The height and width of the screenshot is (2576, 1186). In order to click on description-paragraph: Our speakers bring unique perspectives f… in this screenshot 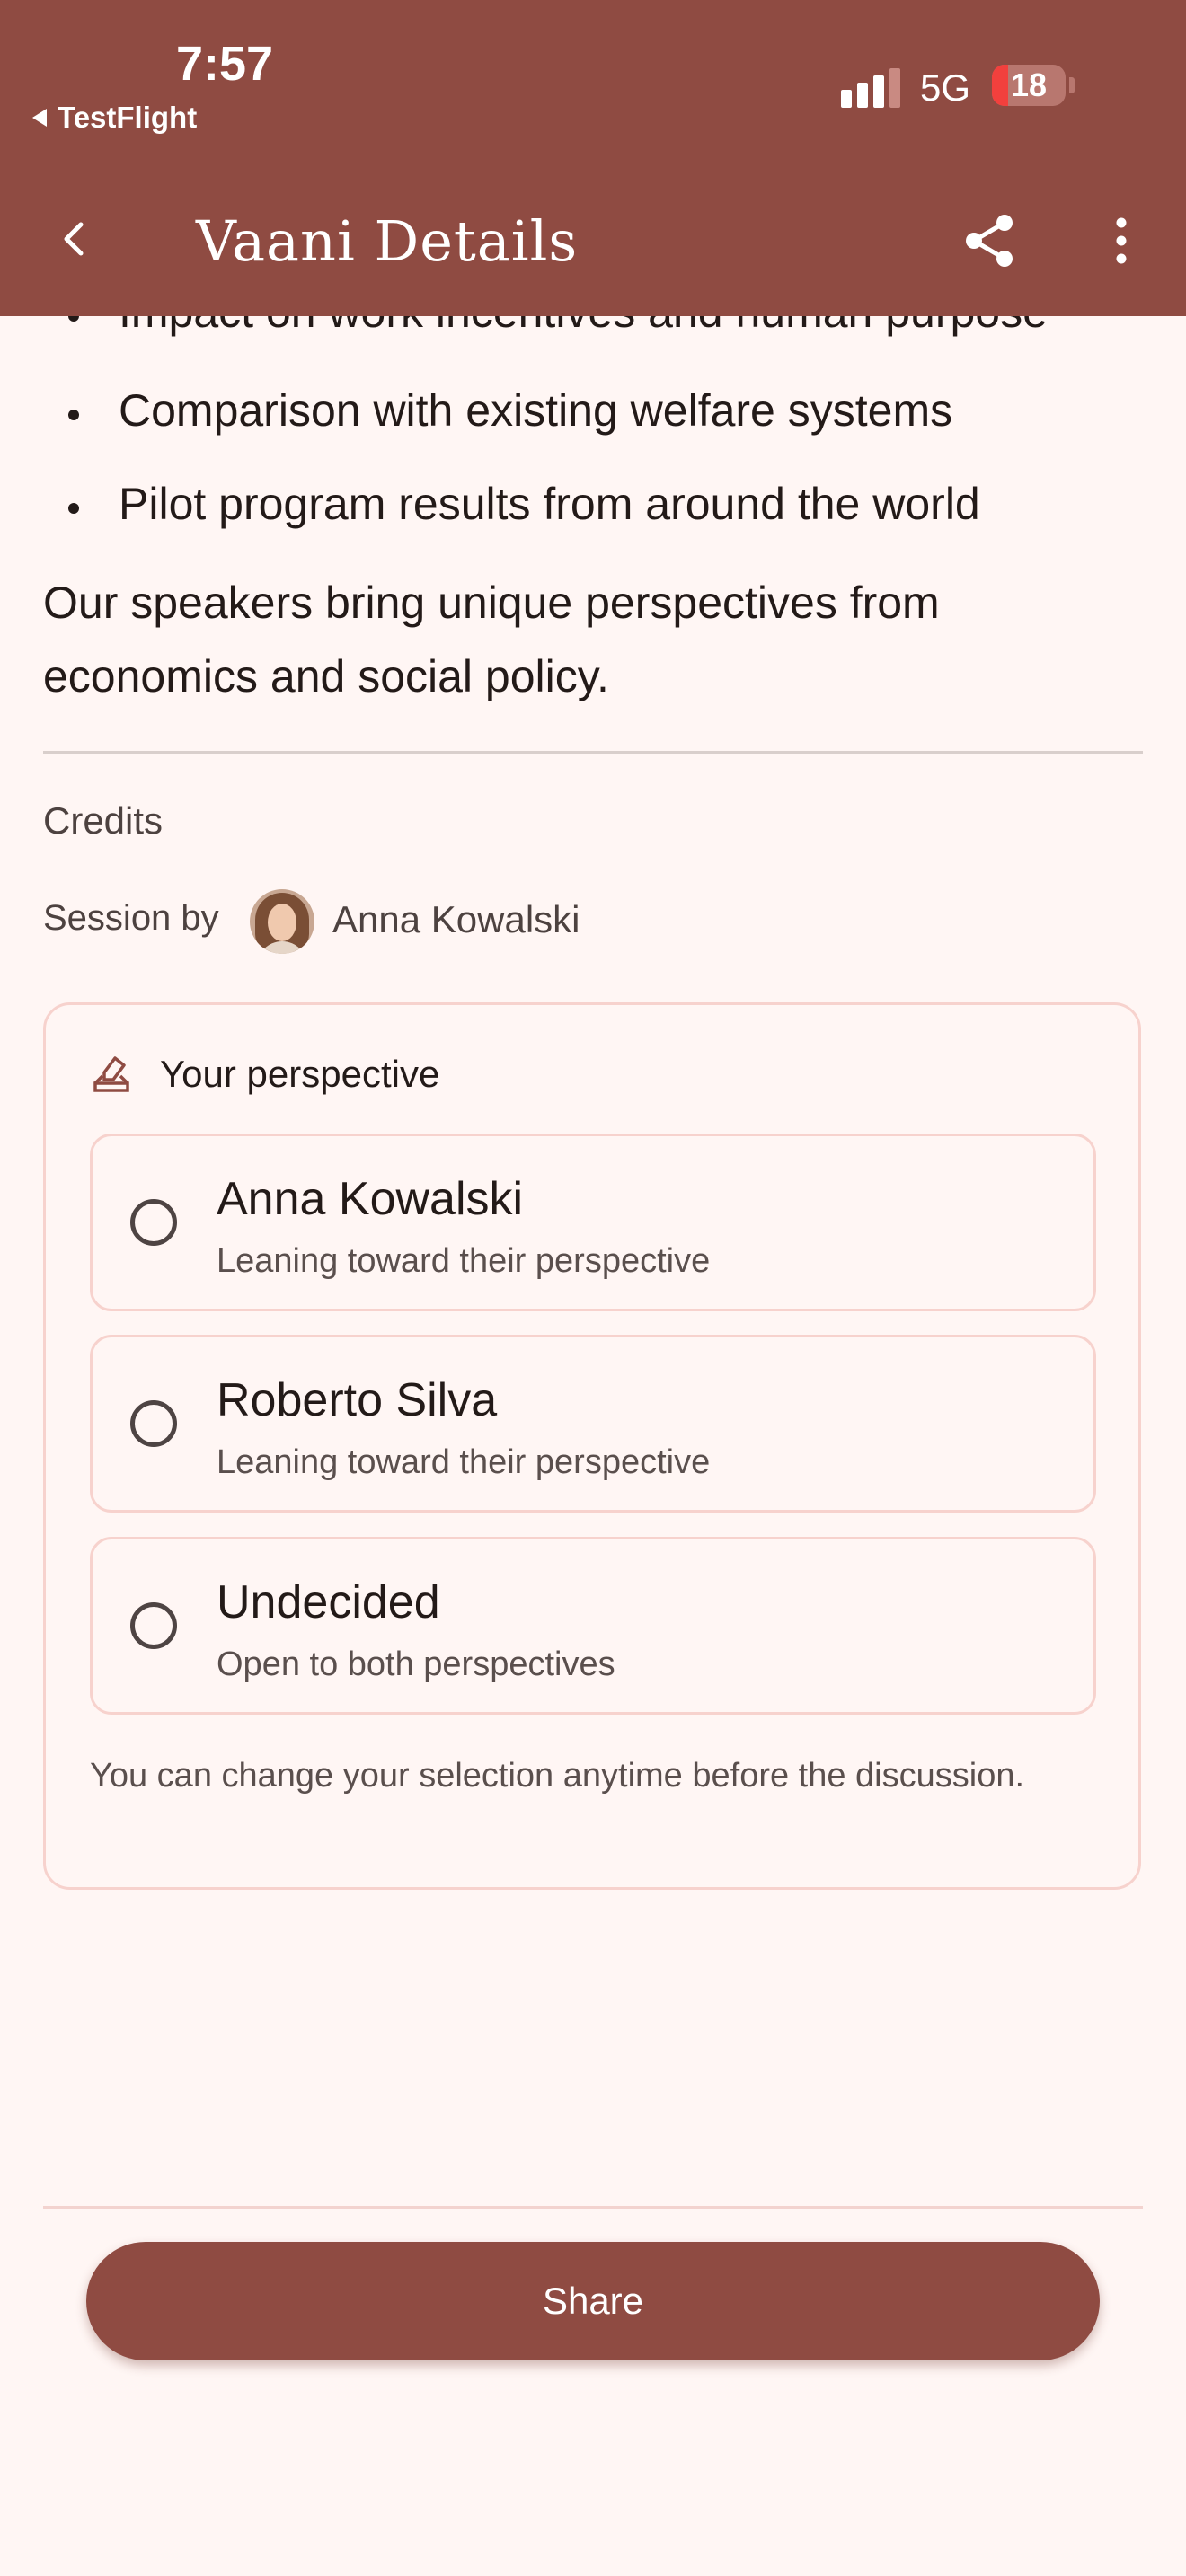, I will do `click(491, 639)`.